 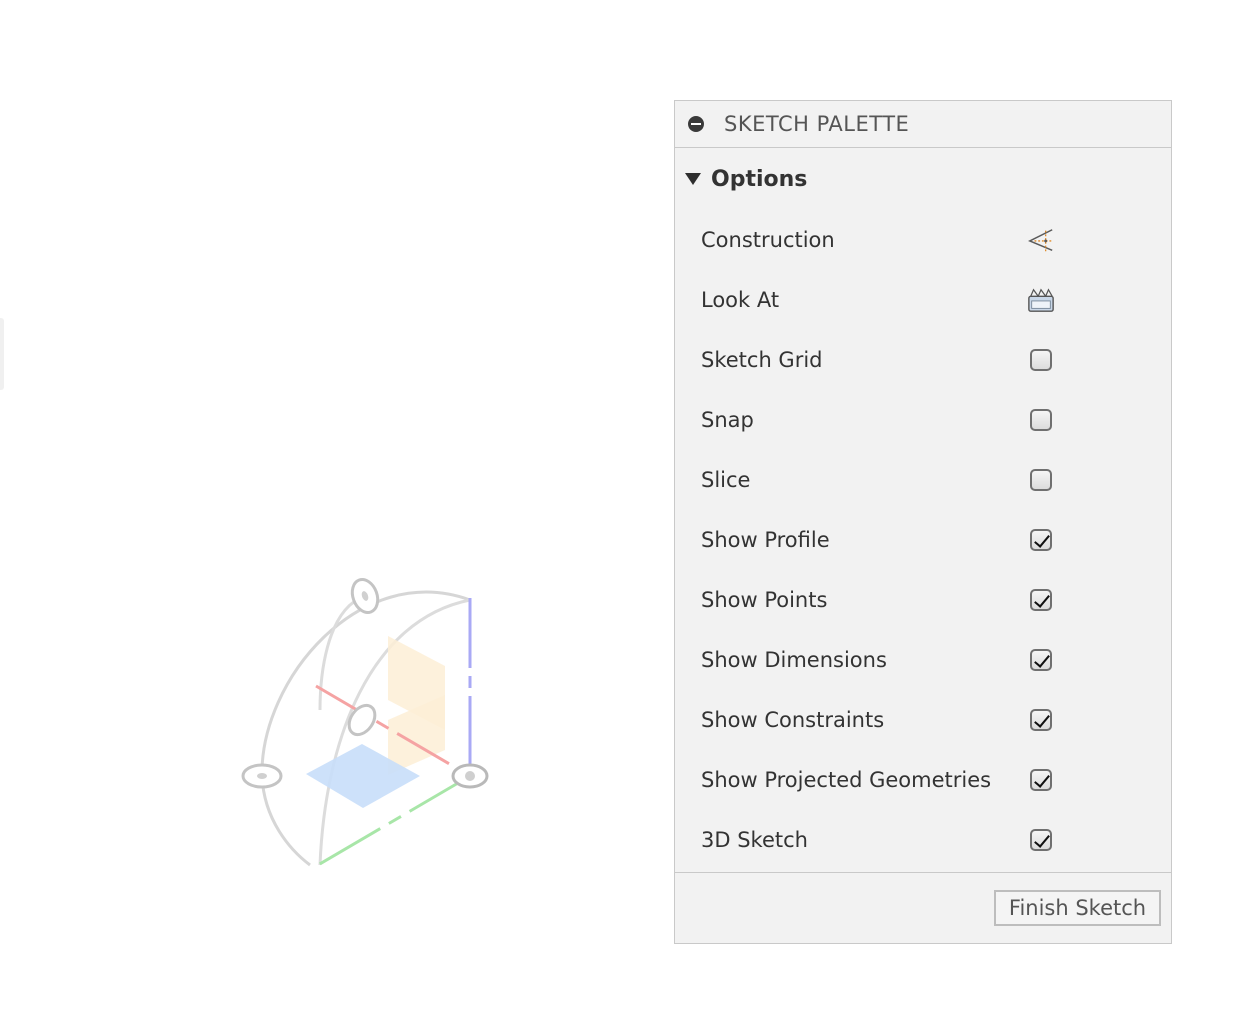 What do you see at coordinates (921, 840) in the screenshot?
I see `option-row-3d-sketch: 3D Sketch` at bounding box center [921, 840].